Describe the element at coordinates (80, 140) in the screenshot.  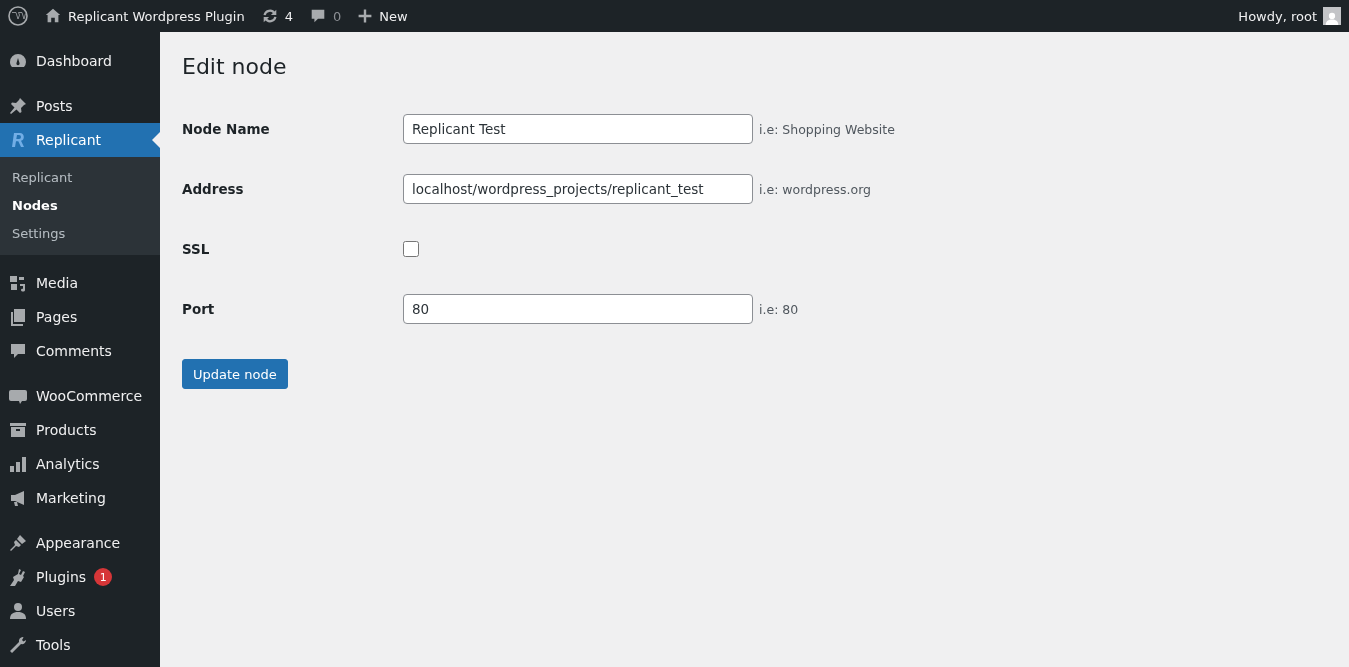
I see `sidebar-item: Replicant` at that location.